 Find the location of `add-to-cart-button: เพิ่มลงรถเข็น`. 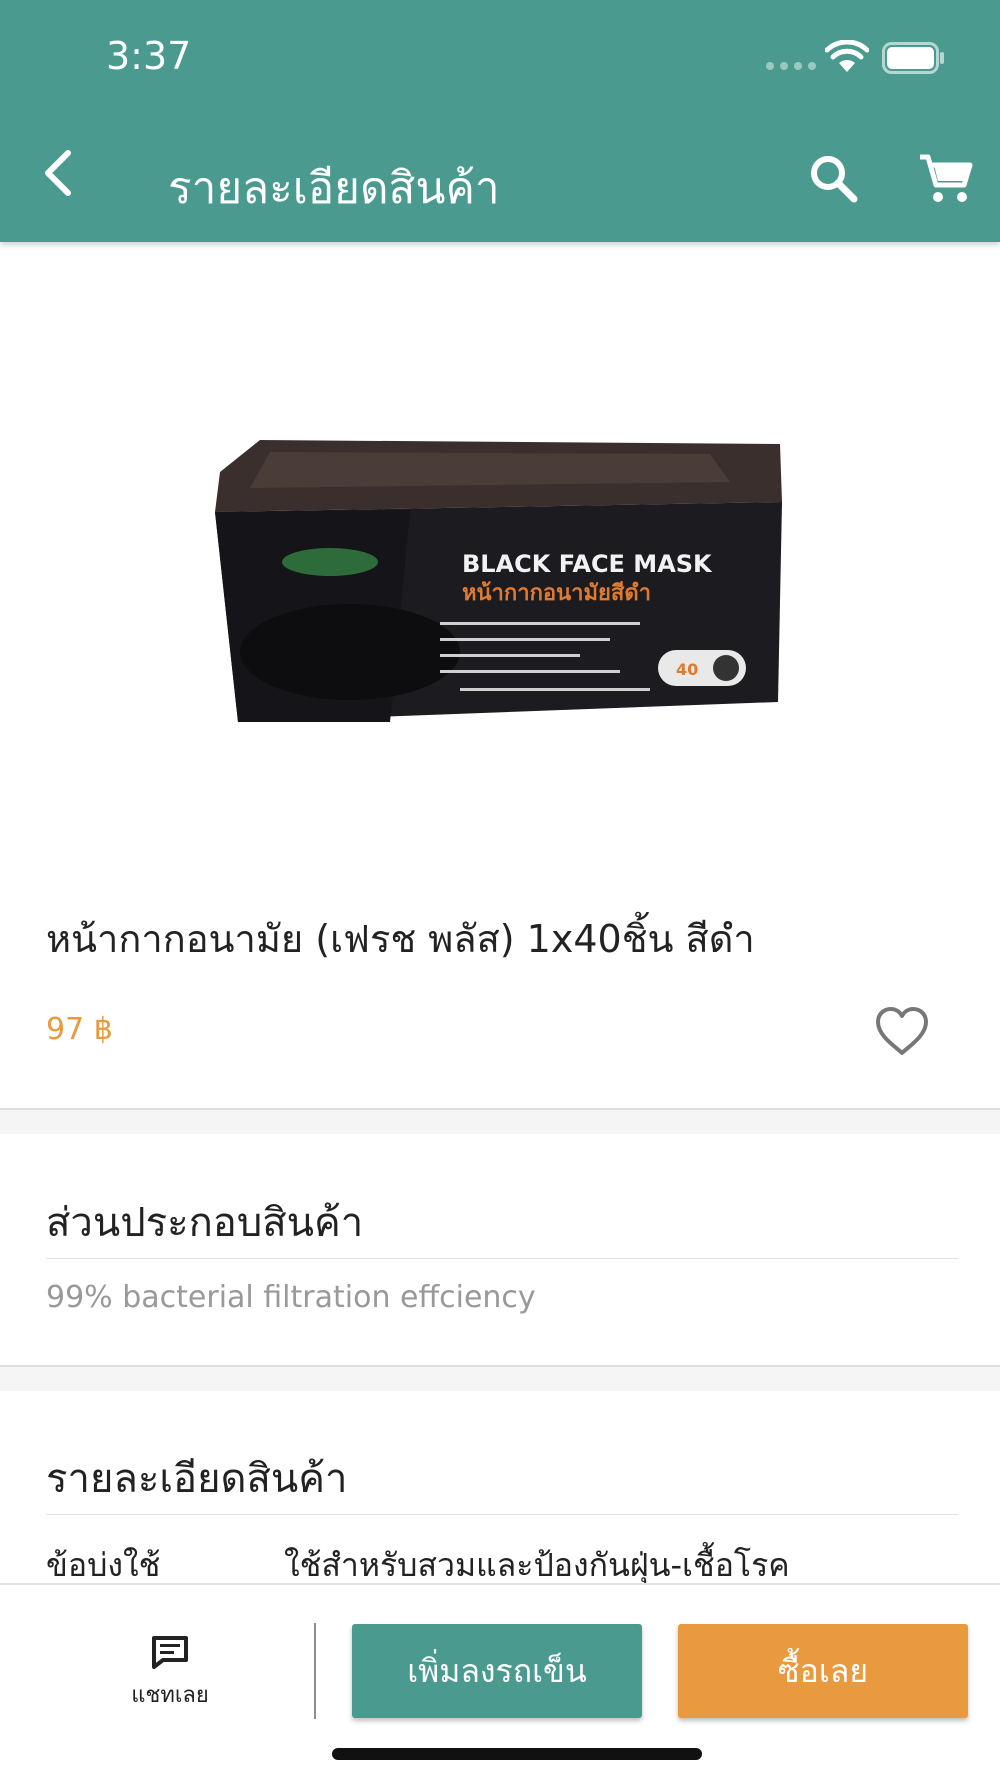

add-to-cart-button: เพิ่มลงรถเข็น is located at coordinates (497, 1671).